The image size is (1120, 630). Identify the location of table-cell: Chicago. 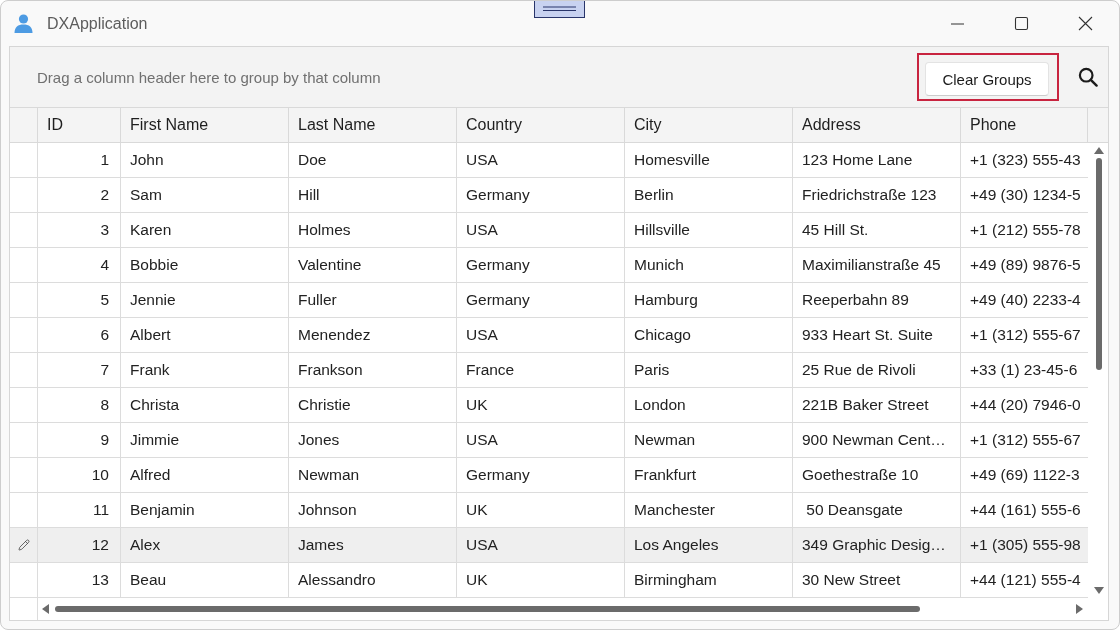
(709, 335).